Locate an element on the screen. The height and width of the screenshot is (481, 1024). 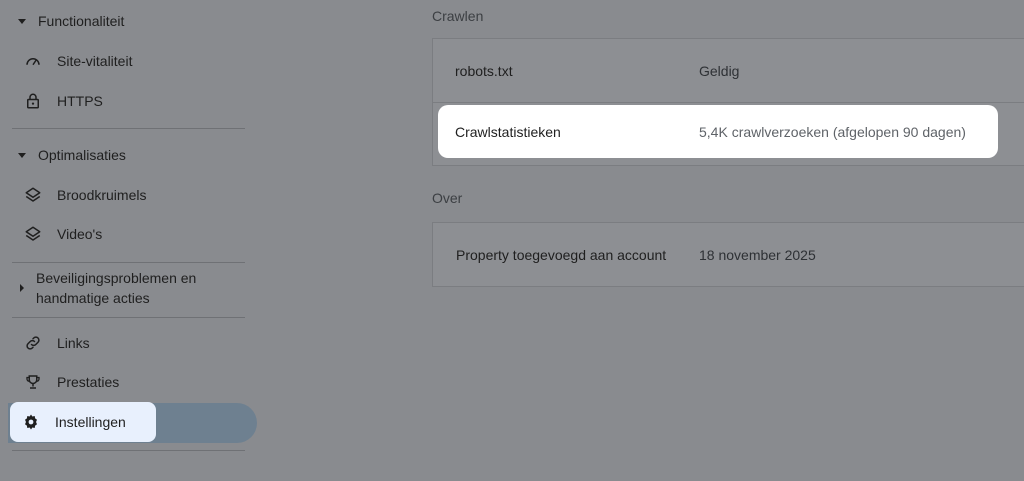
trophy-icon is located at coordinates (33, 382).